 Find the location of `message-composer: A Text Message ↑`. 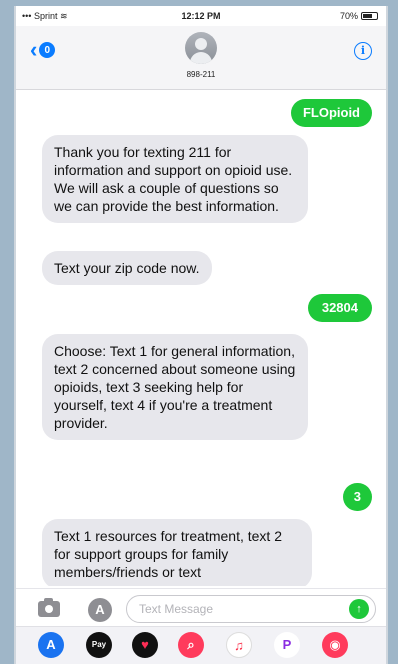

message-composer: A Text Message ↑ is located at coordinates (201, 607).